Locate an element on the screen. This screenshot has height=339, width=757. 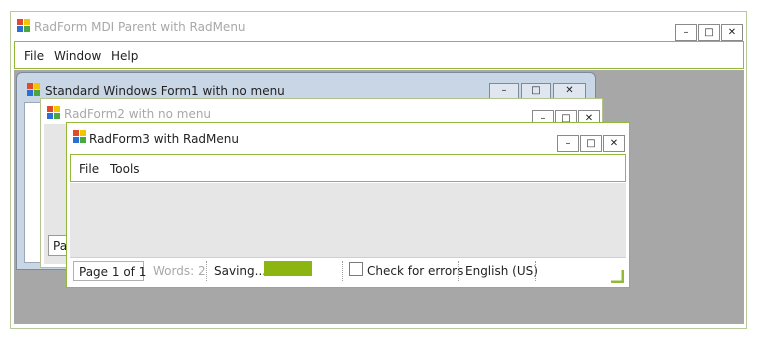
status-words: Words: 2 is located at coordinates (179, 271).